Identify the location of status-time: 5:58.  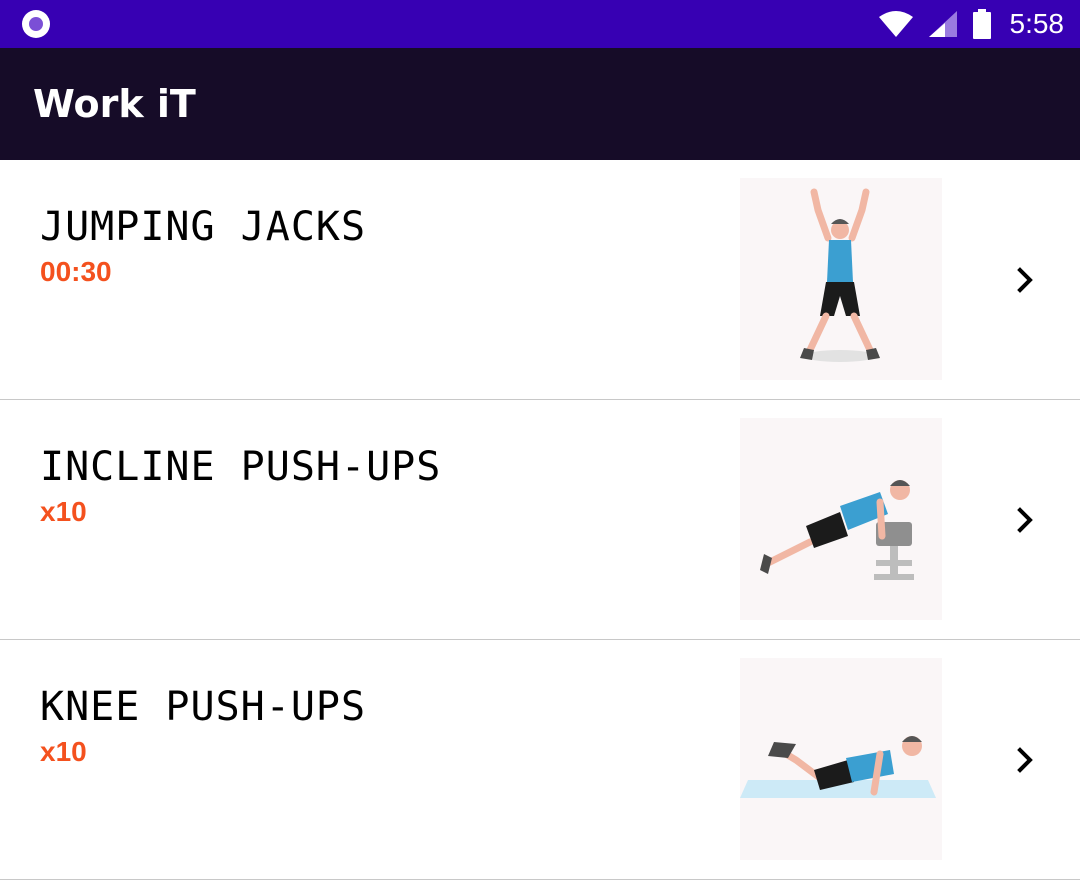
(1037, 23).